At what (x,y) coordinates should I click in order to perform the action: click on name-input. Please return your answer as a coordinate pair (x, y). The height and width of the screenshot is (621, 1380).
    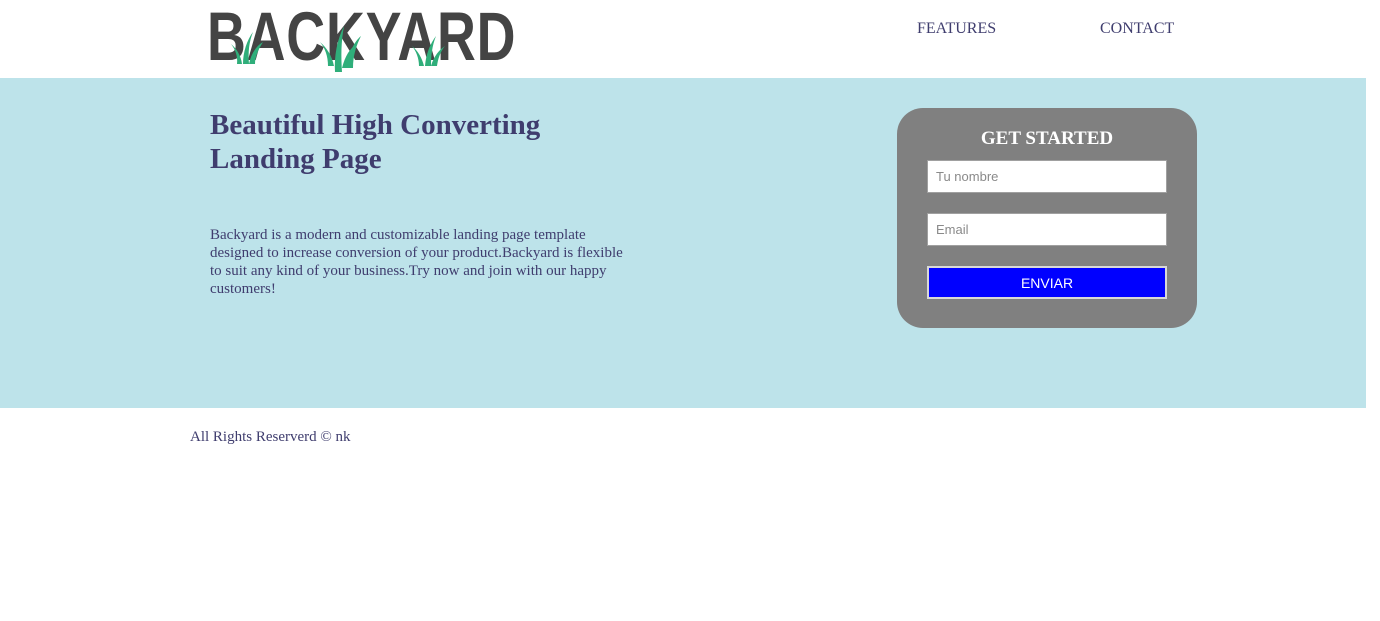
    Looking at the image, I should click on (1047, 176).